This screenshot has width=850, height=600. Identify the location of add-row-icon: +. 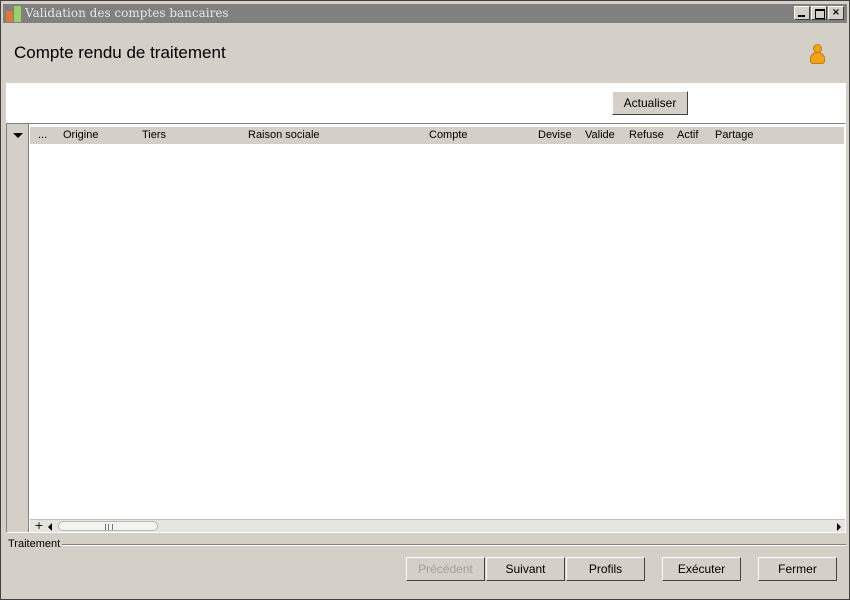
(39, 526).